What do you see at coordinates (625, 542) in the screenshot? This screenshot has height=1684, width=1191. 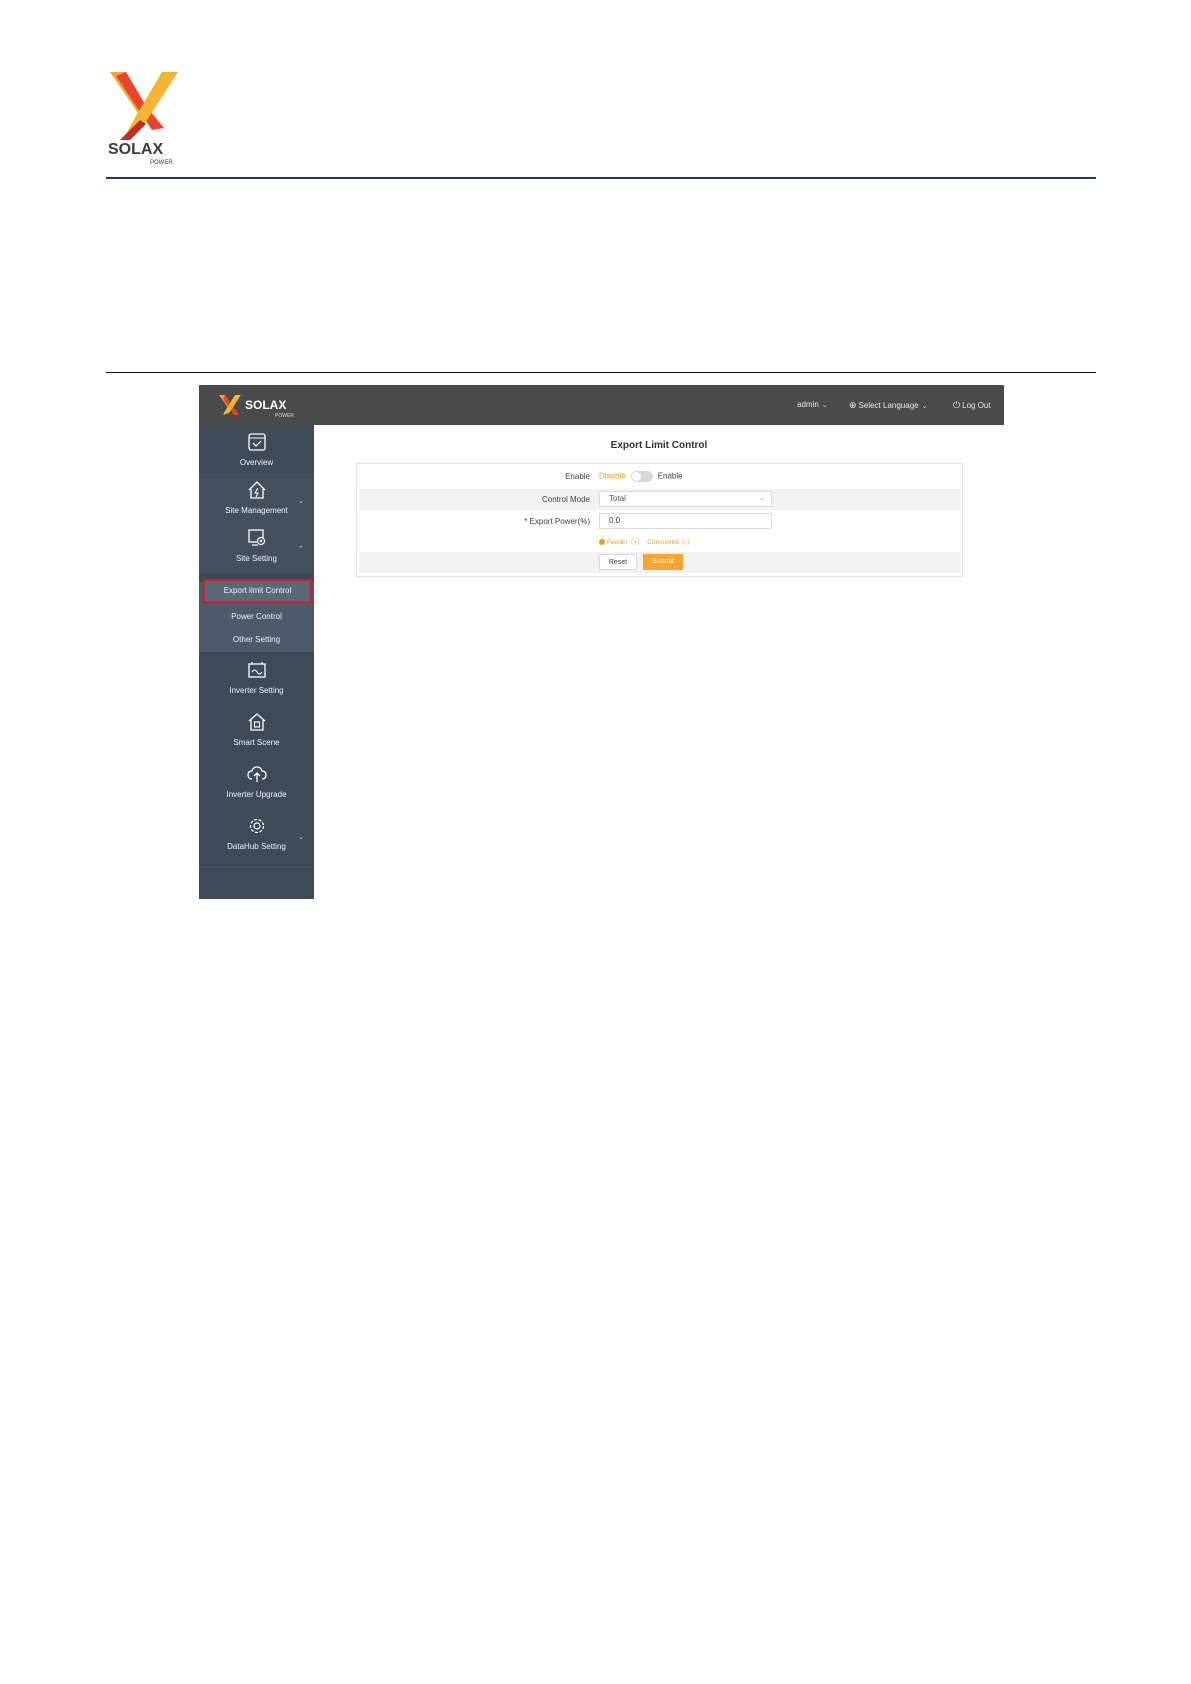 I see `hint-feedin: Feedin（+）` at bounding box center [625, 542].